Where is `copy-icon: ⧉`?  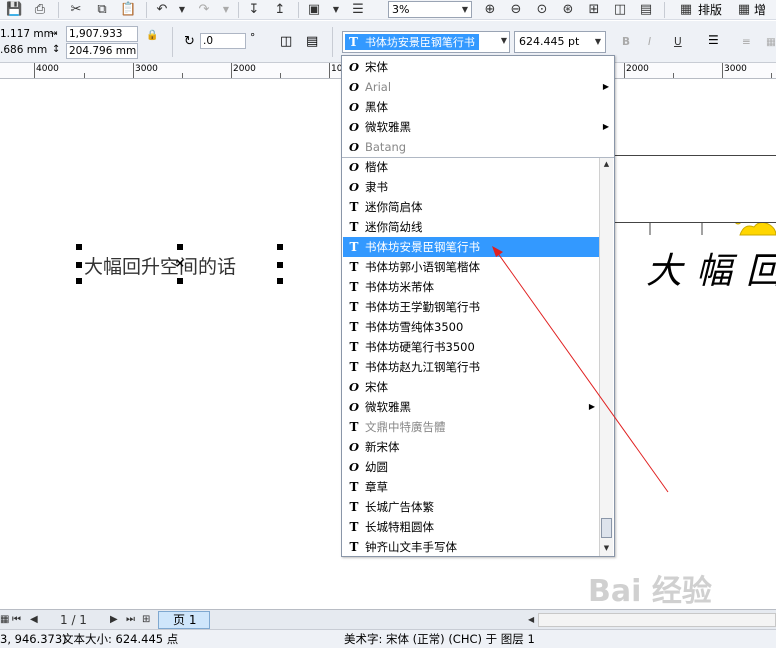 copy-icon: ⧉ is located at coordinates (102, 10).